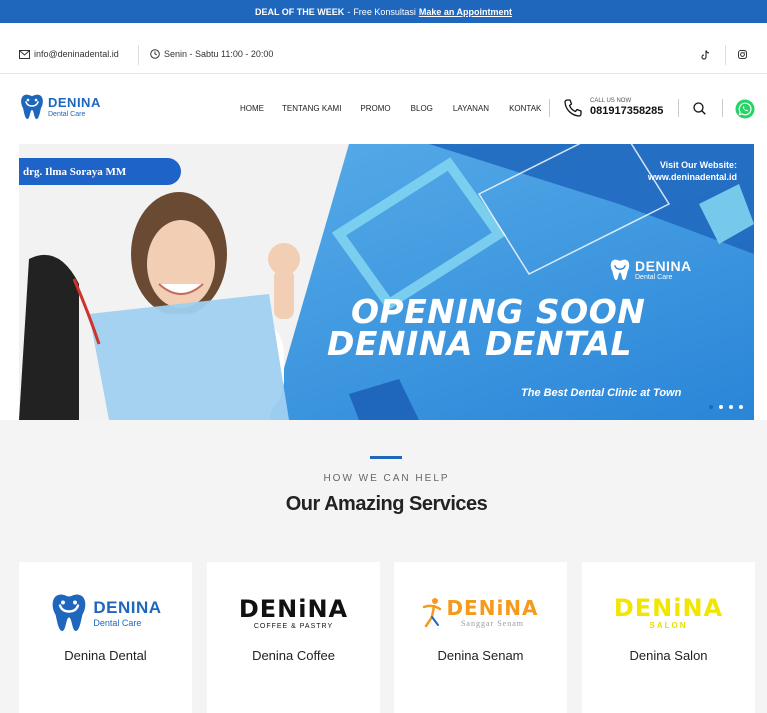 Image resolution: width=767 pixels, height=713 pixels. What do you see at coordinates (252, 108) in the screenshot?
I see `nav-home: HOME` at bounding box center [252, 108].